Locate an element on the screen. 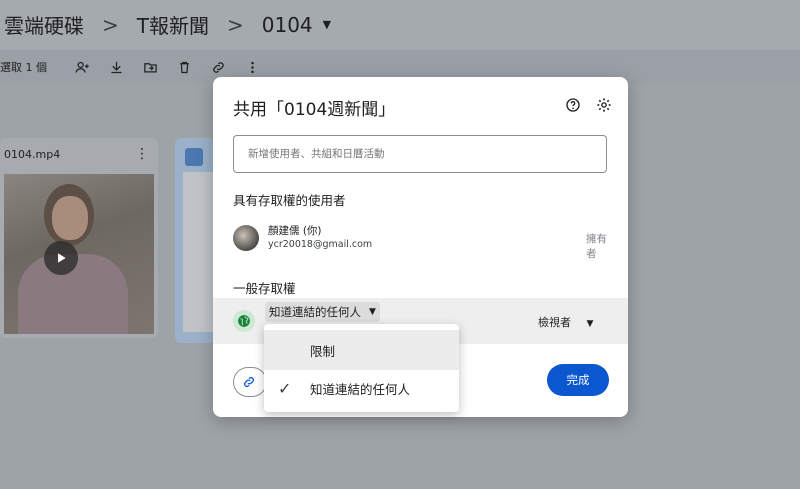 This screenshot has width=800, height=489. help-icon is located at coordinates (573, 105).